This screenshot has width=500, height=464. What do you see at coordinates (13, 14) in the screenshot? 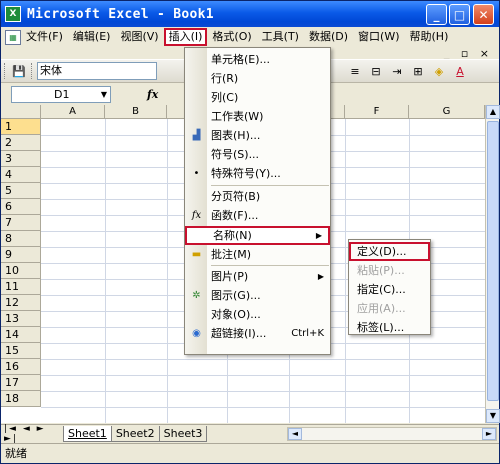
I see `excel-icon: X` at bounding box center [13, 14].